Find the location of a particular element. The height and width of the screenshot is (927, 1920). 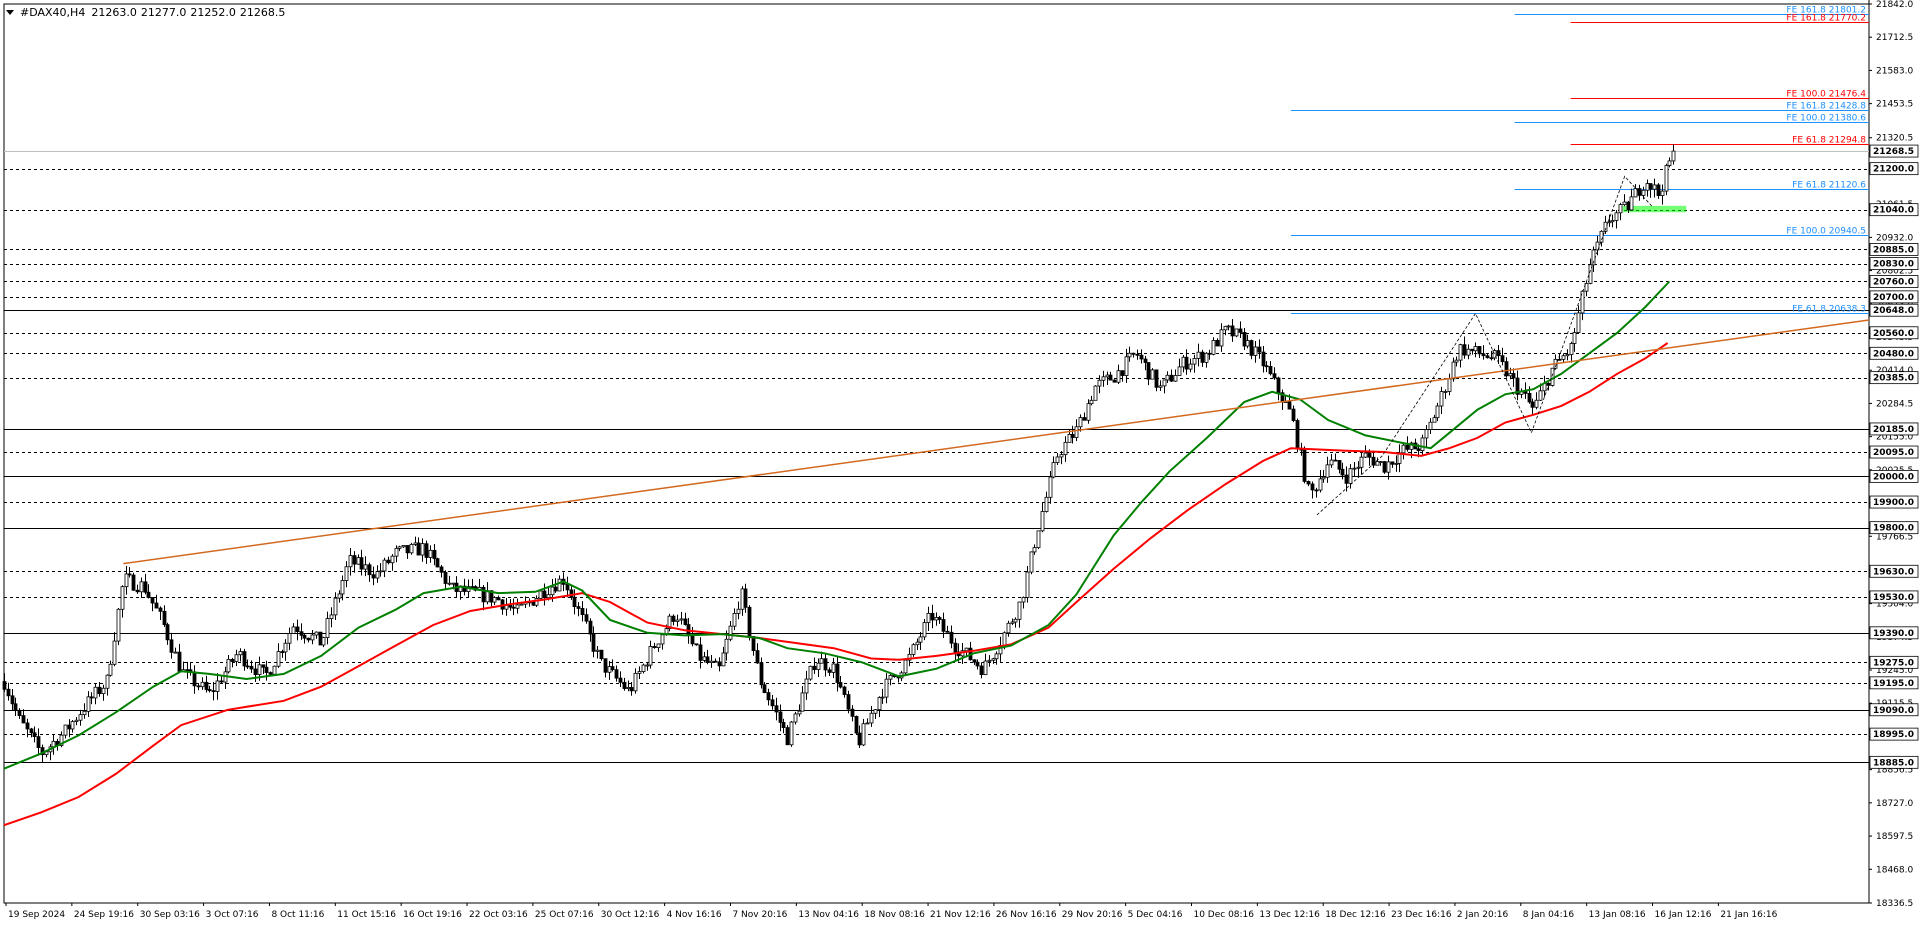

zigzag-line is located at coordinates (1484, 345).